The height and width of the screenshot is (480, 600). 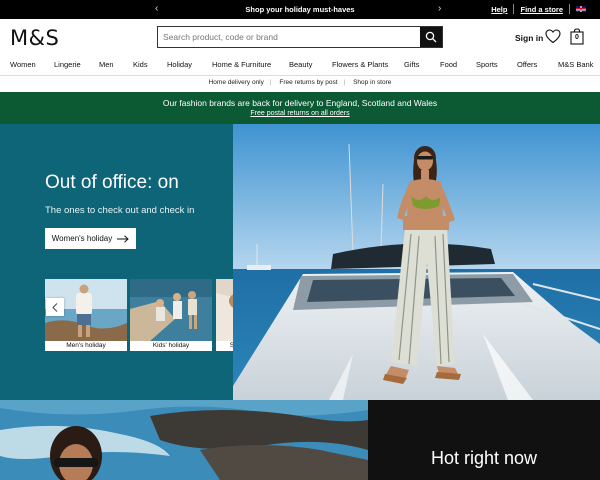 I want to click on nav-item-flowers-plants: Flowers & Plants, so click(x=360, y=64).